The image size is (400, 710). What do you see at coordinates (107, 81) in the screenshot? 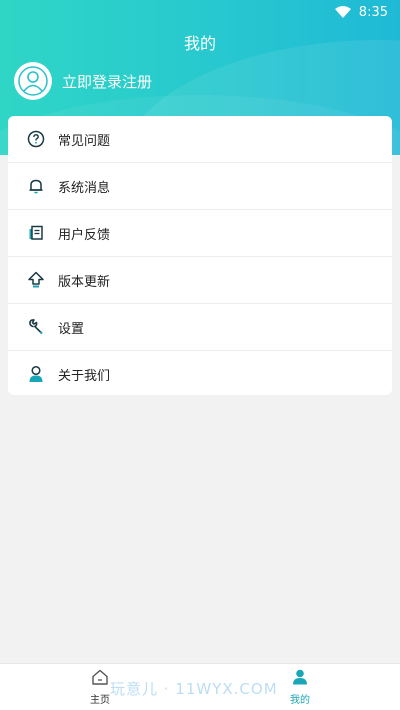
I see `login-register-label: 立即登录注册` at bounding box center [107, 81].